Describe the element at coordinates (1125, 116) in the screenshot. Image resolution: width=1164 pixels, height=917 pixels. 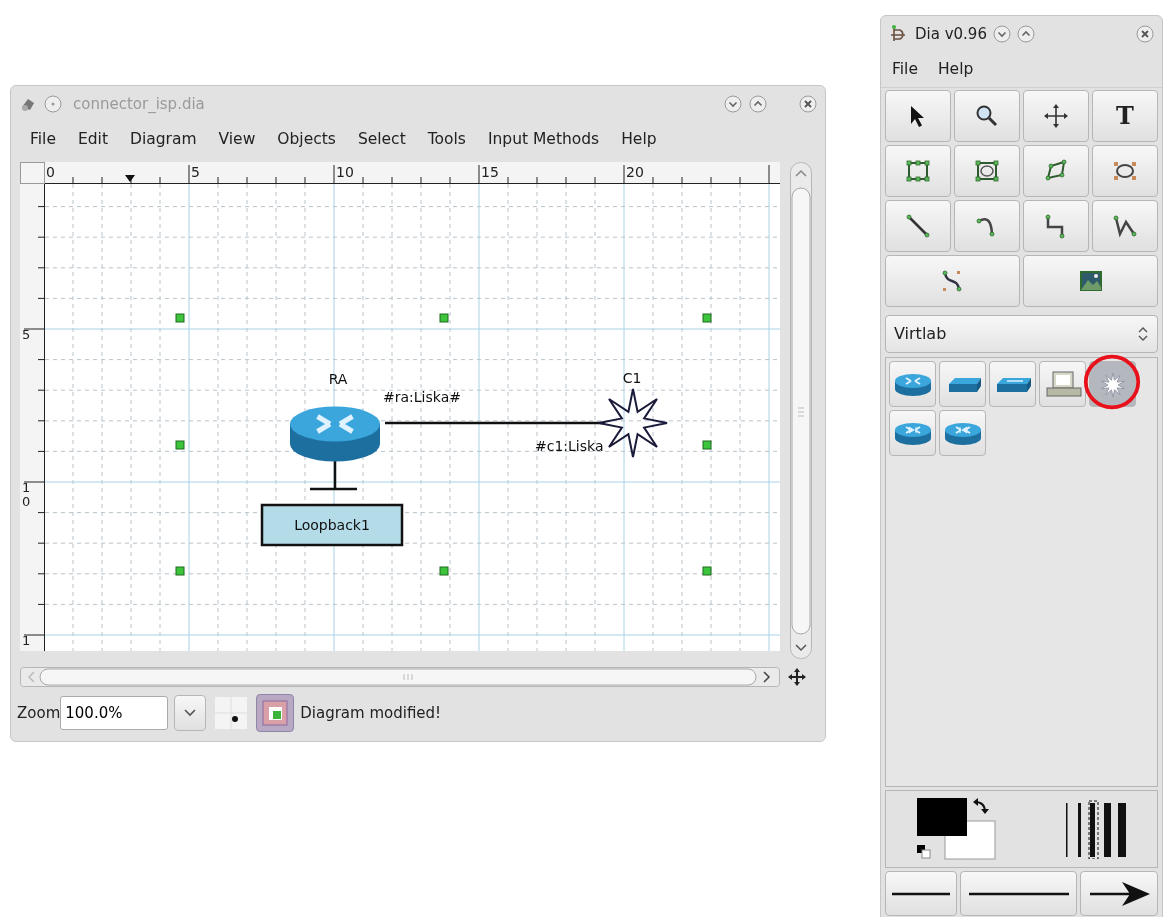
I see `tool-button: T` at that location.